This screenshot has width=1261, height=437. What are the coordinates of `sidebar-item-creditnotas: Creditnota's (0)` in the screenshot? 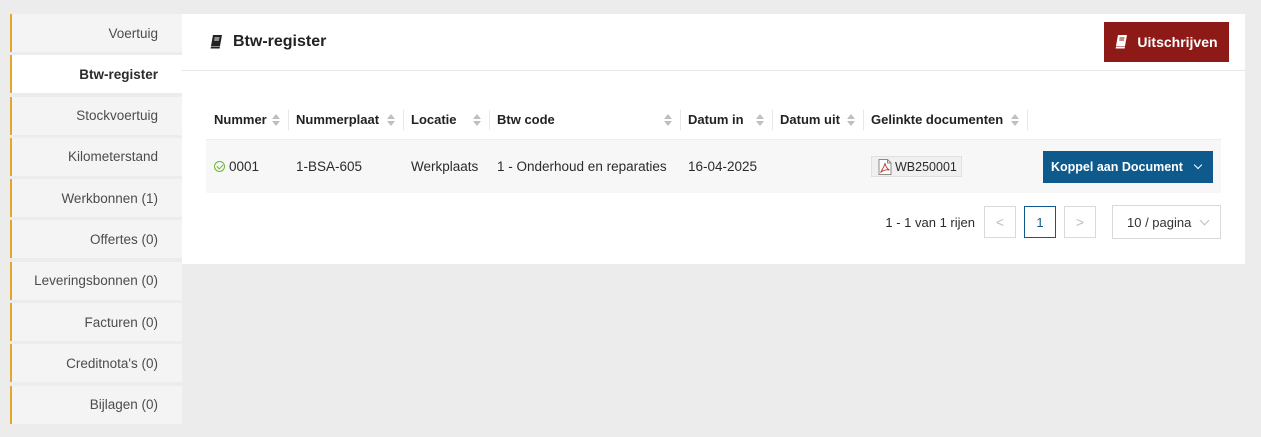 It's located at (96, 363).